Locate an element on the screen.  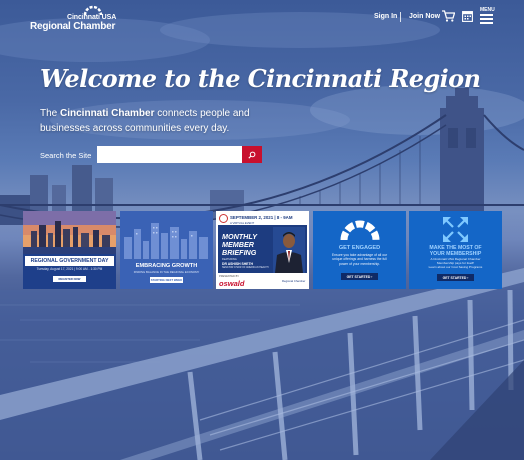
card-title-line-3: BRIEFING is located at coordinates (239, 252).